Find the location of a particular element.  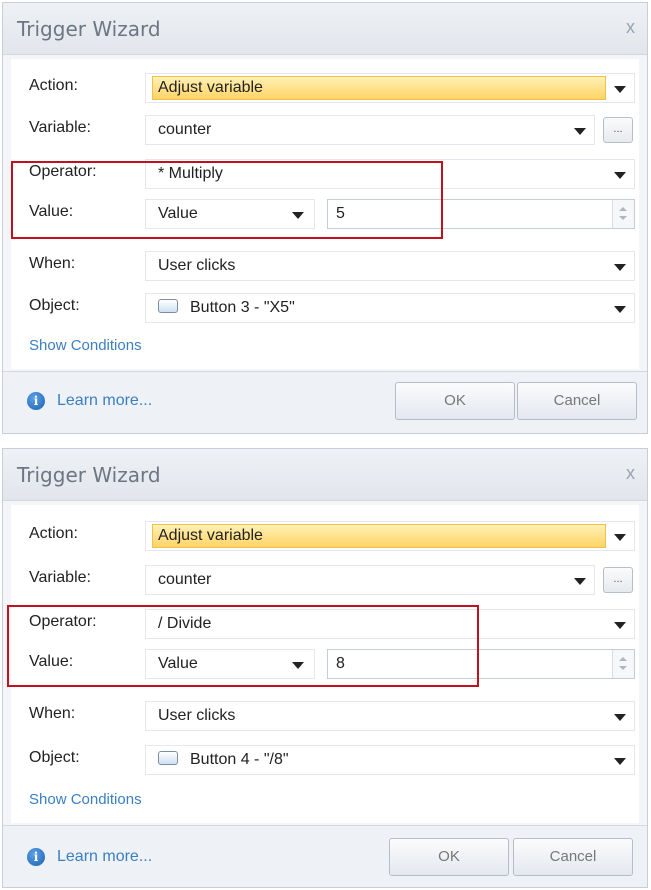

object-row: Object: Button 3 - "X5" is located at coordinates (325, 307).